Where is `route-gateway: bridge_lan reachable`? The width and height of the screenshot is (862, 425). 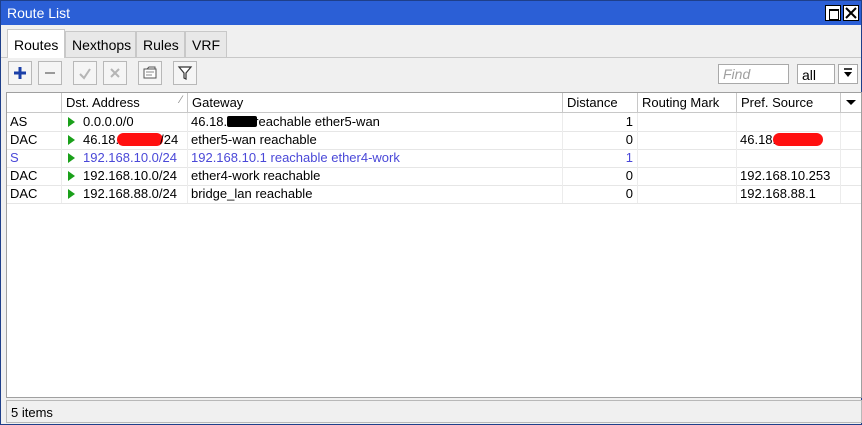
route-gateway: bridge_lan reachable is located at coordinates (375, 194).